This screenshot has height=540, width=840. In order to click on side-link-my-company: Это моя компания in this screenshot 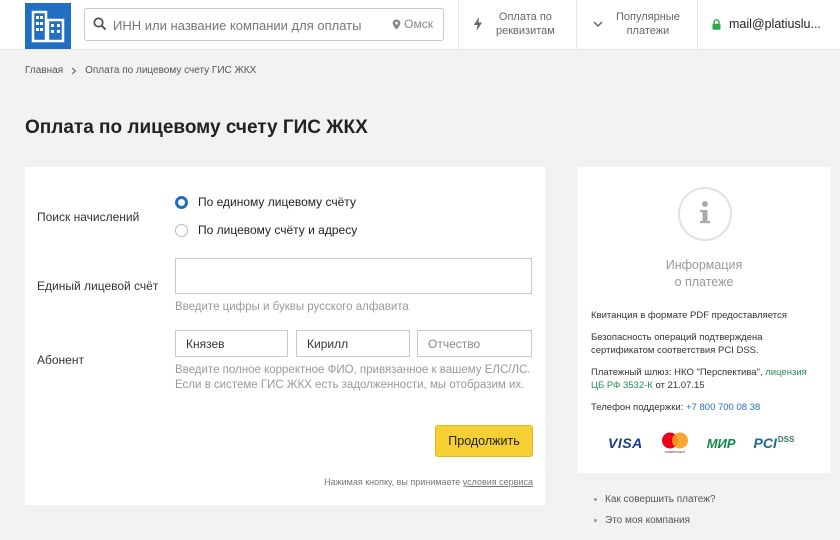, I will do `click(654, 520)`.